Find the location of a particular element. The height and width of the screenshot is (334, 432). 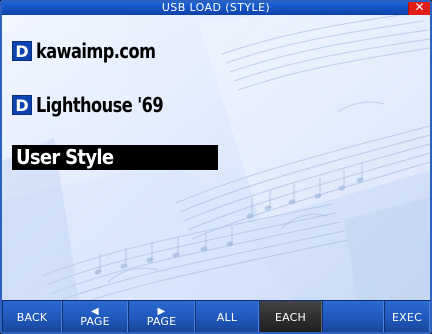

selected-list-item-user-style: User Style is located at coordinates (115, 157).